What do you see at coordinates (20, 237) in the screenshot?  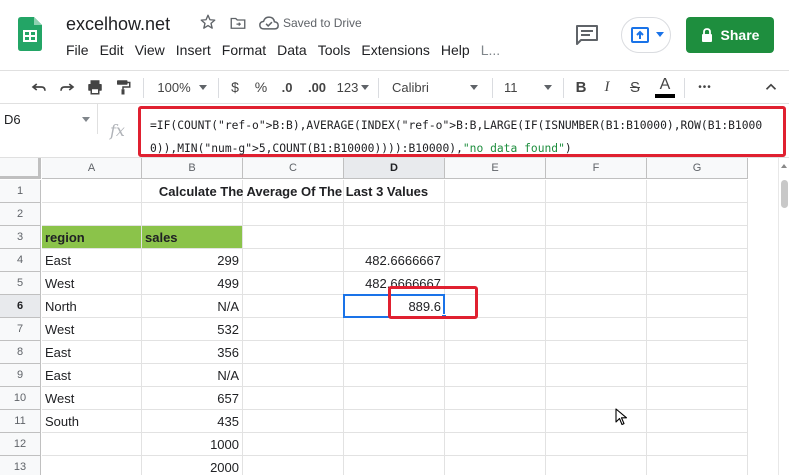 I see `row-header-3: 3` at bounding box center [20, 237].